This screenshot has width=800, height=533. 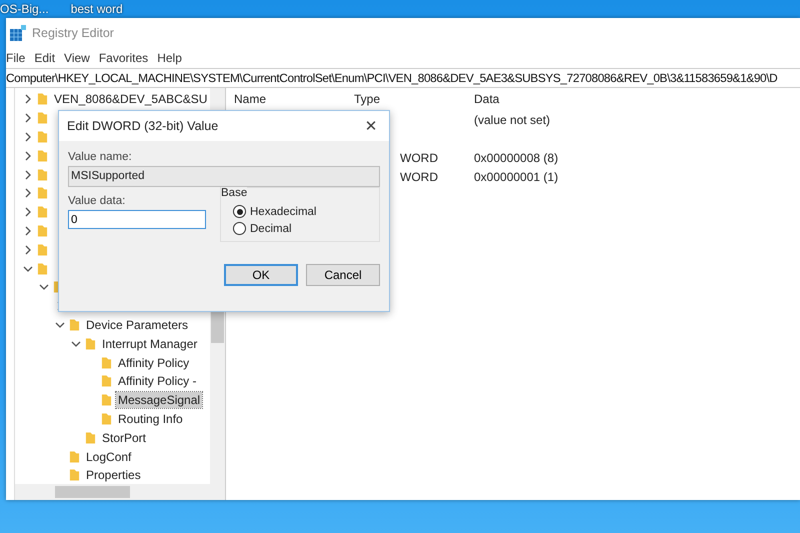 I want to click on dialog-title: Edit DWORD (32-bit) Value, so click(x=142, y=126).